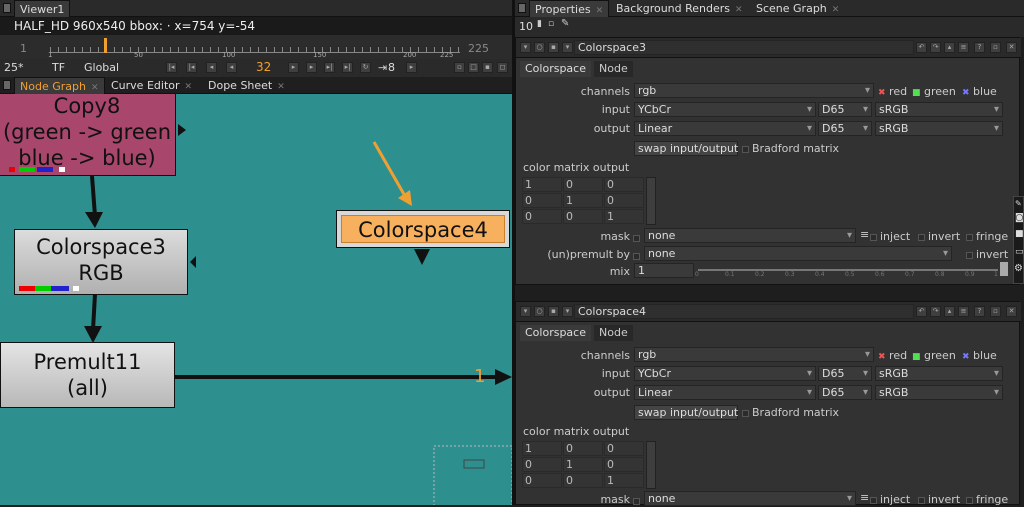 The height and width of the screenshot is (507, 1024). What do you see at coordinates (231, 67) in the screenshot?
I see `play-back-icon: ◂` at bounding box center [231, 67].